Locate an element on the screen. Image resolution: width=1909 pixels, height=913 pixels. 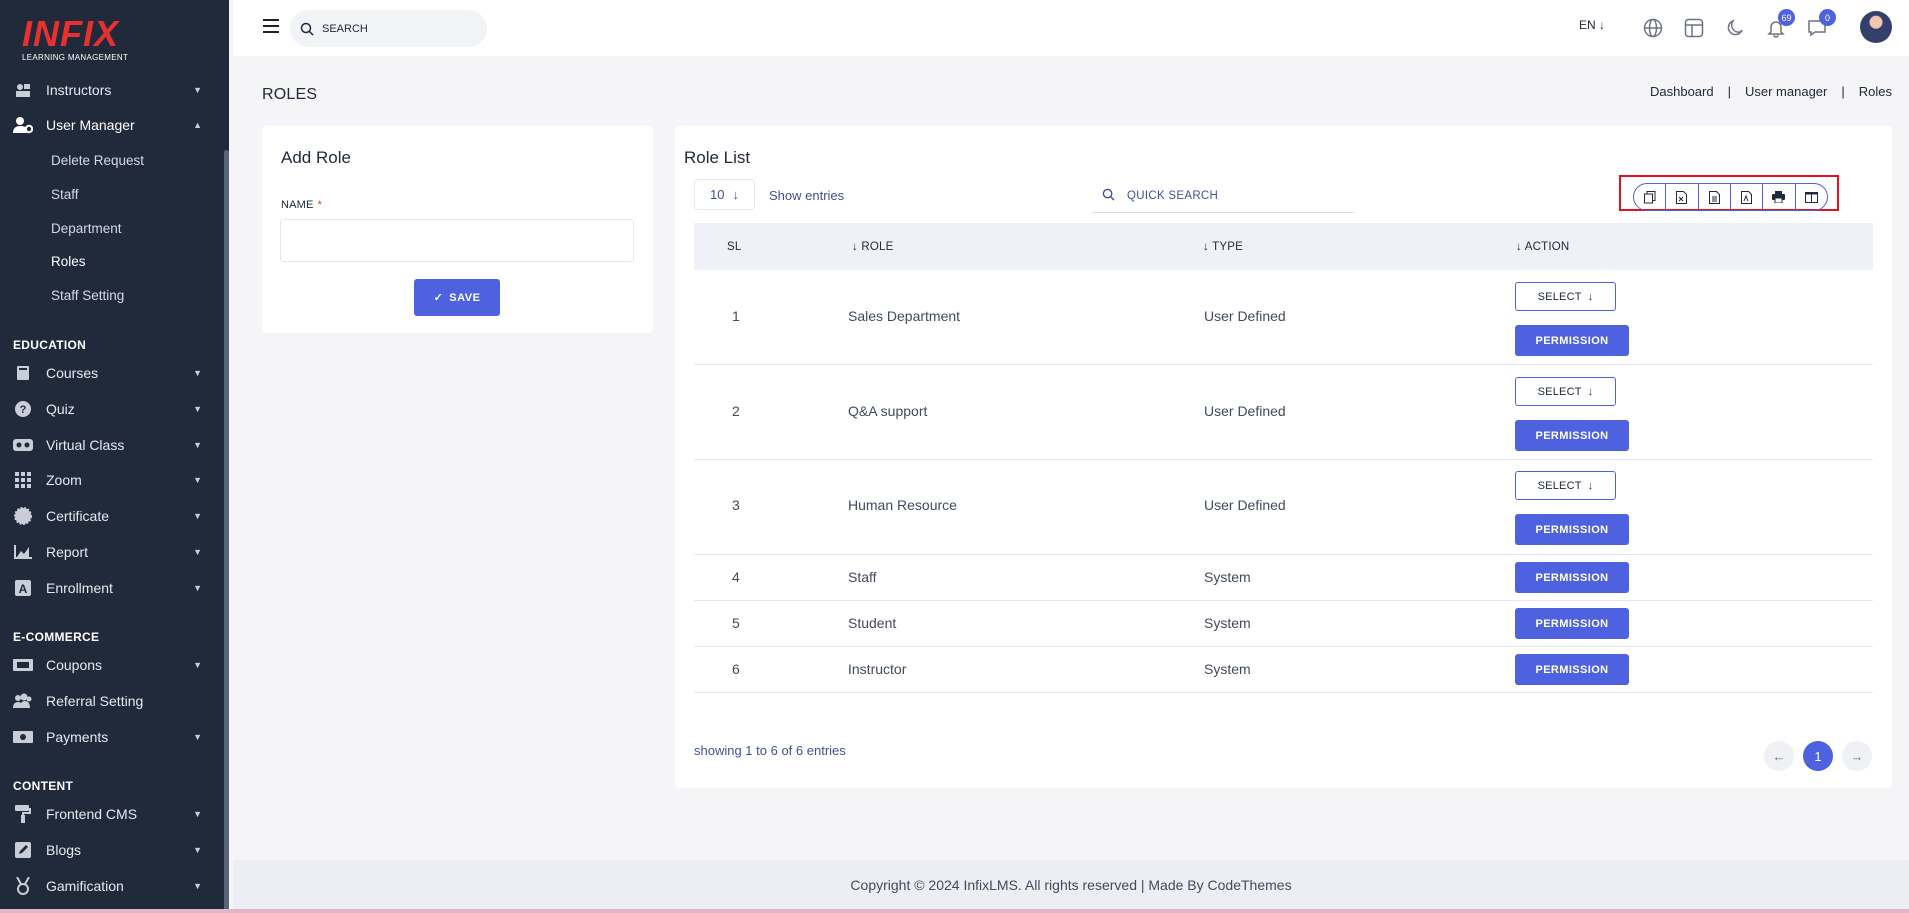
add-role-card: Add Role NAME * ✓ SAVE is located at coordinates (457, 229).